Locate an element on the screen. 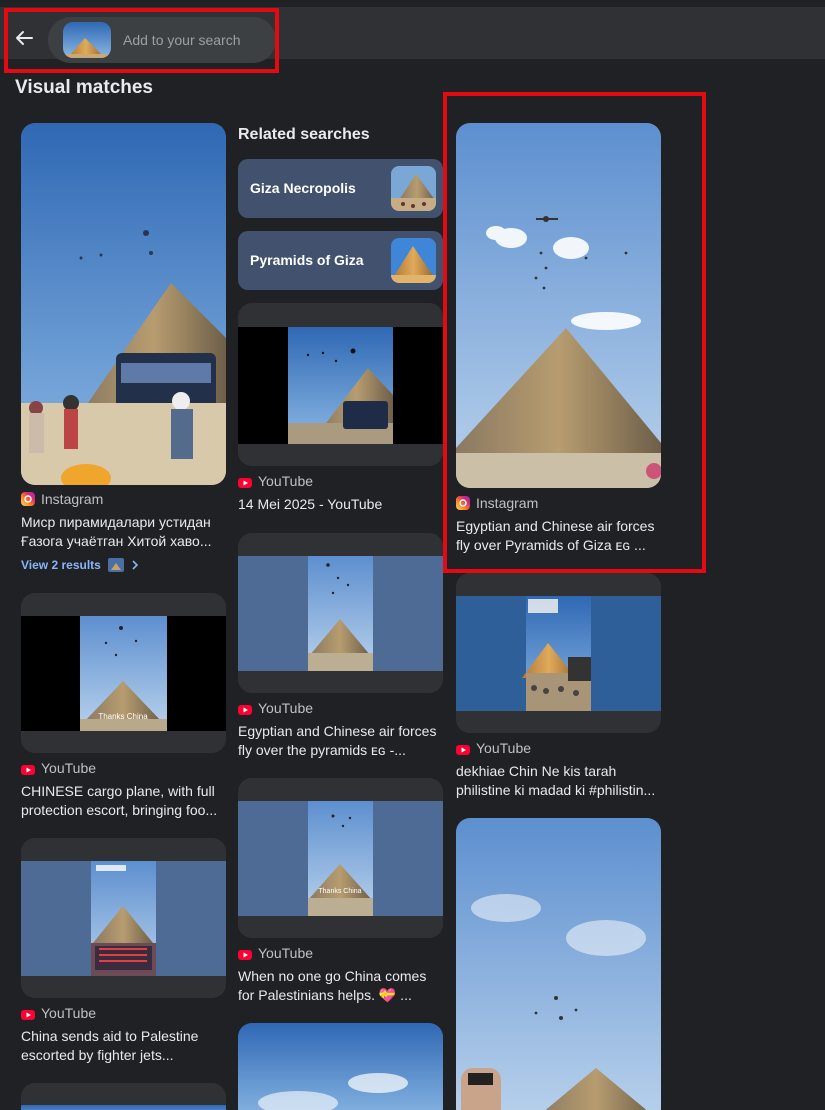 This screenshot has height=1110, width=825. related-search-chip: Giza Necropolis is located at coordinates (340, 188).